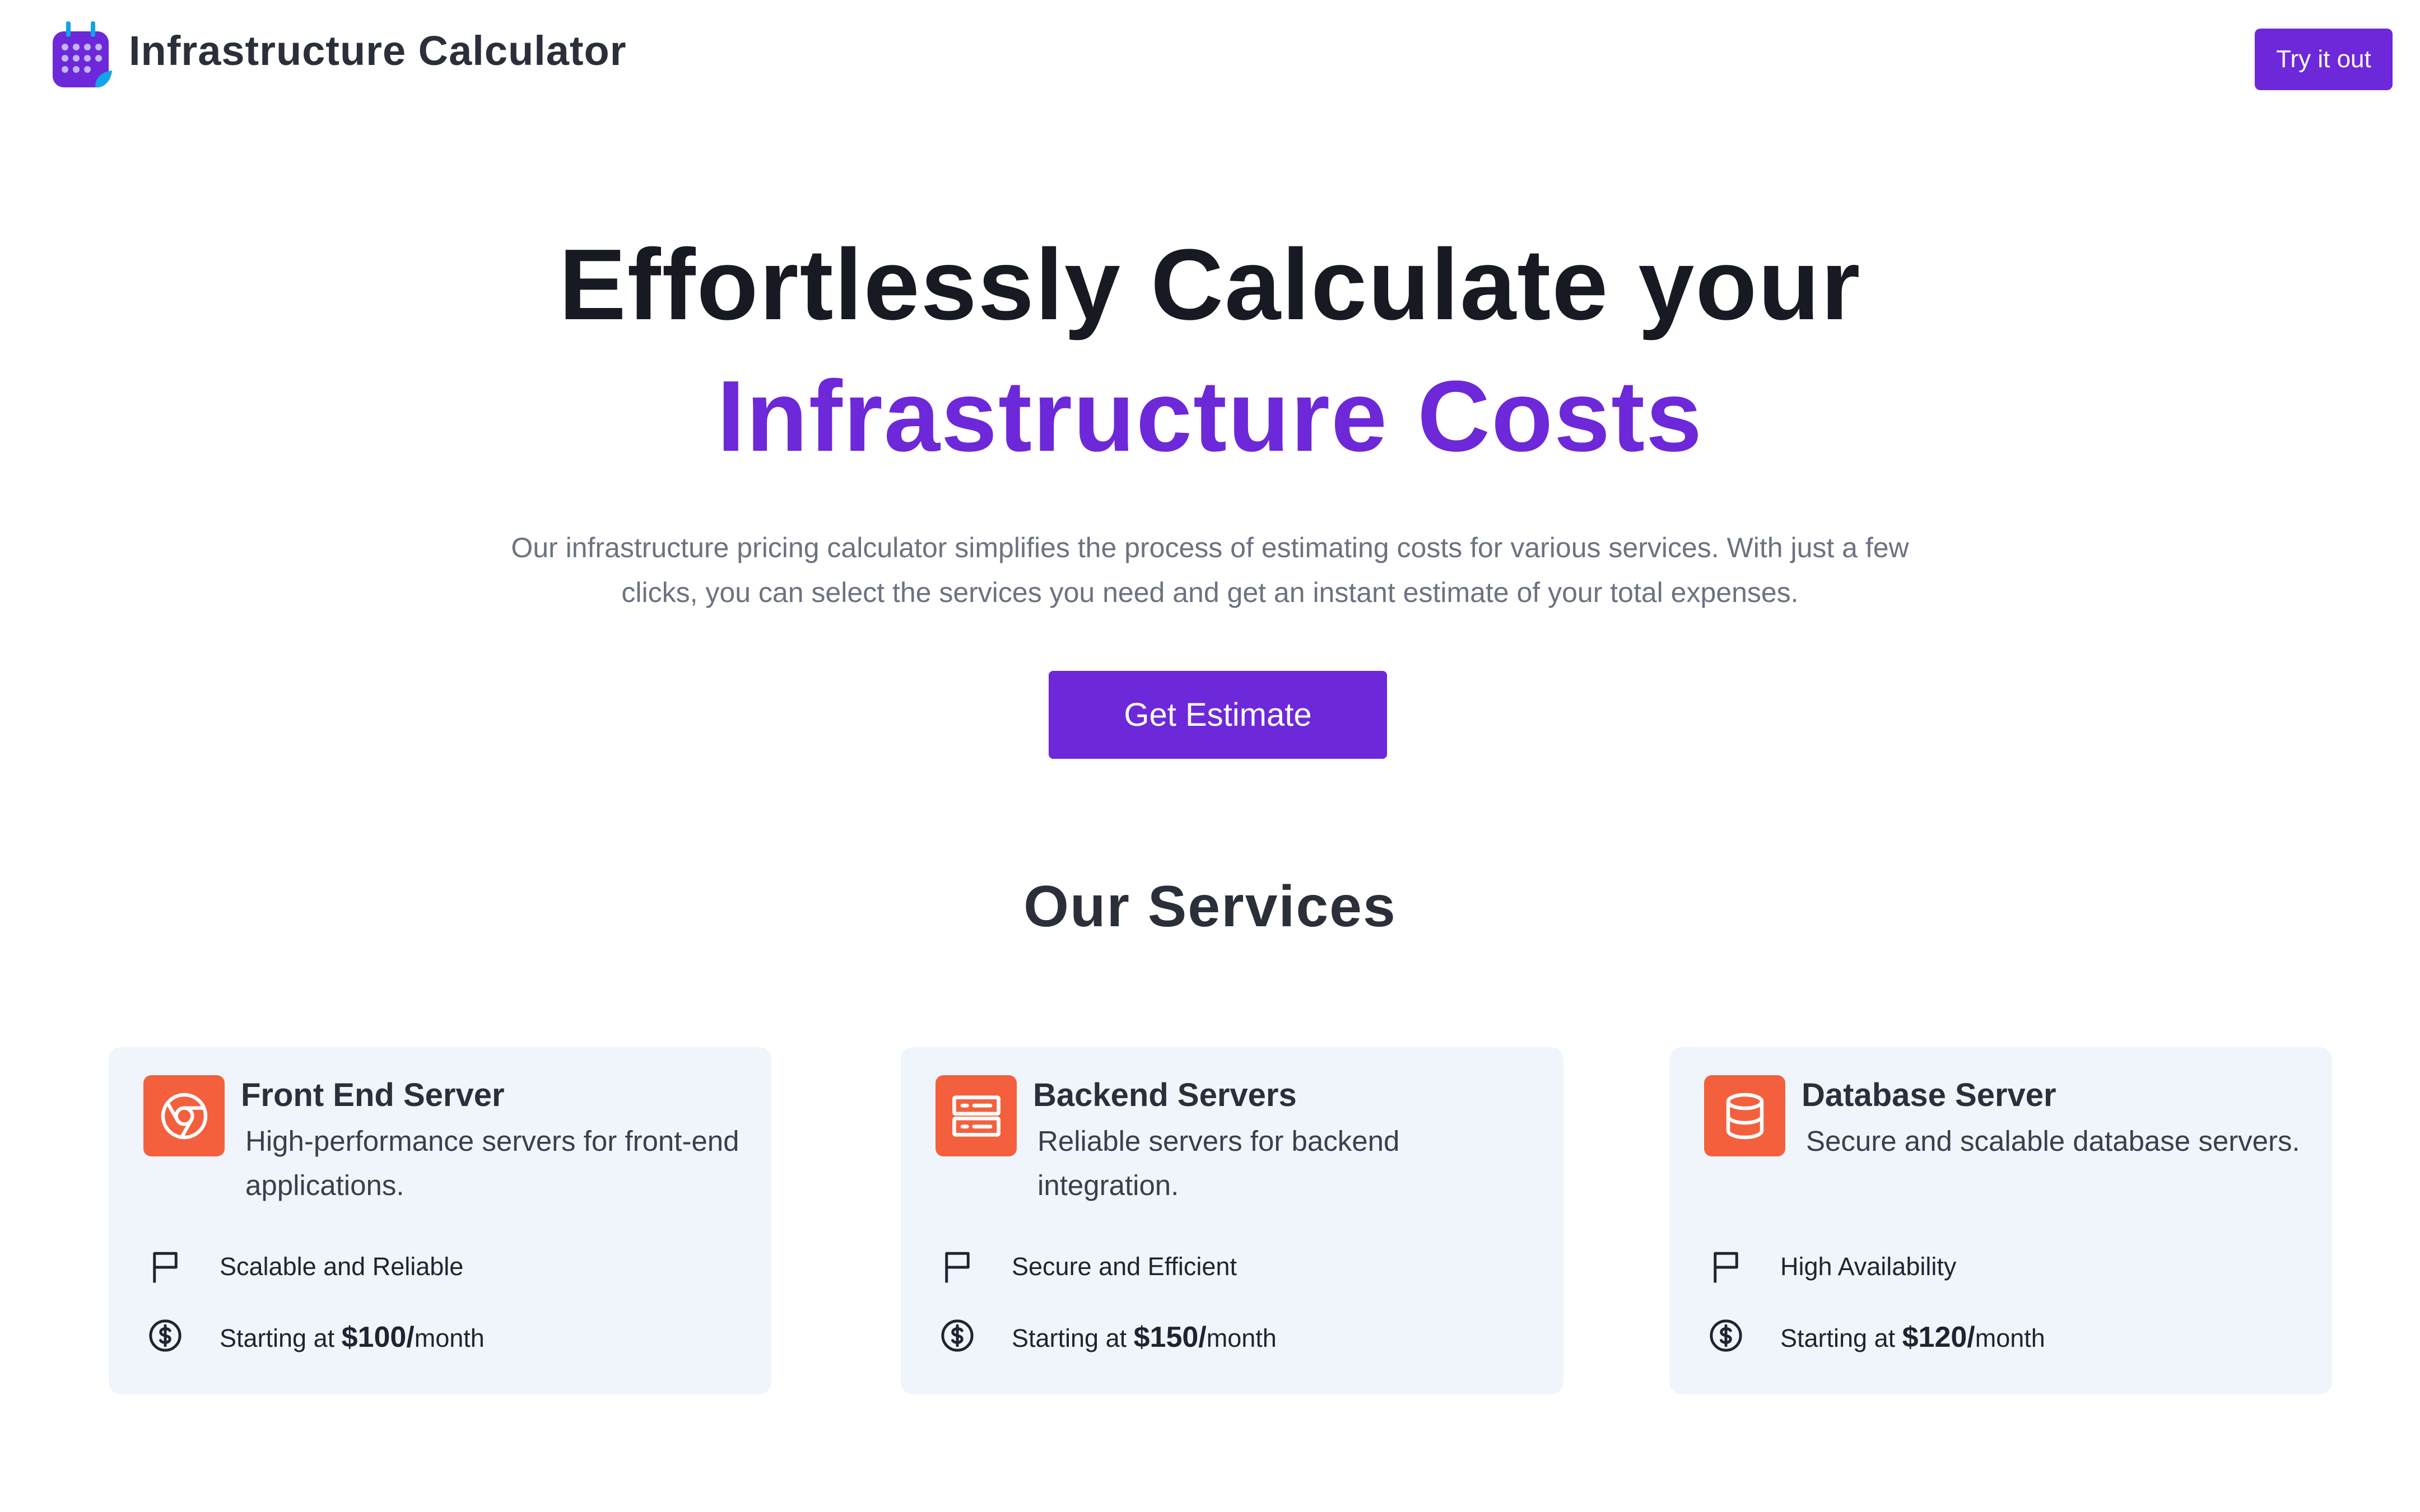  Describe the element at coordinates (1210, 56) in the screenshot. I see `header: Infrastructure Calculator Try it out` at that location.